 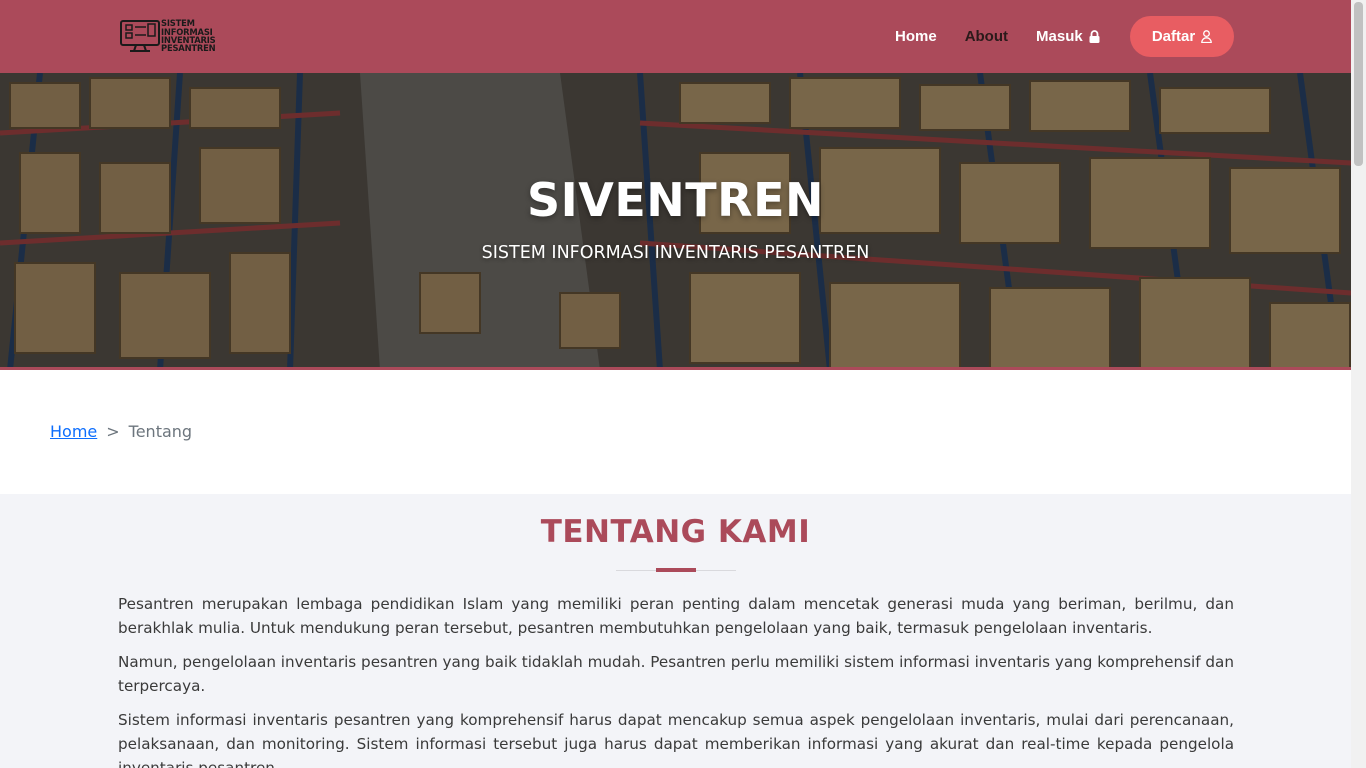 I want to click on nav-home-label: Home, so click(x=916, y=36).